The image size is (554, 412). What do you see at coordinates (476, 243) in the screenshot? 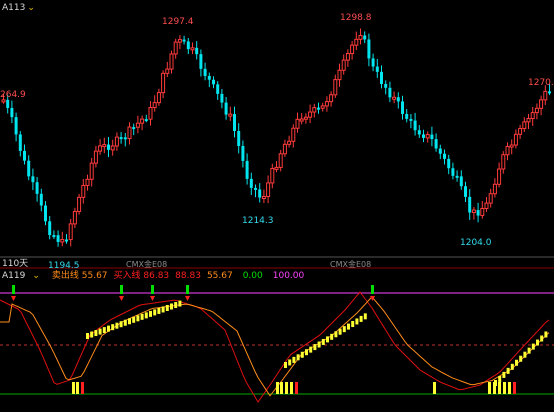
I see `price-label-low3: 1204.0` at bounding box center [476, 243].